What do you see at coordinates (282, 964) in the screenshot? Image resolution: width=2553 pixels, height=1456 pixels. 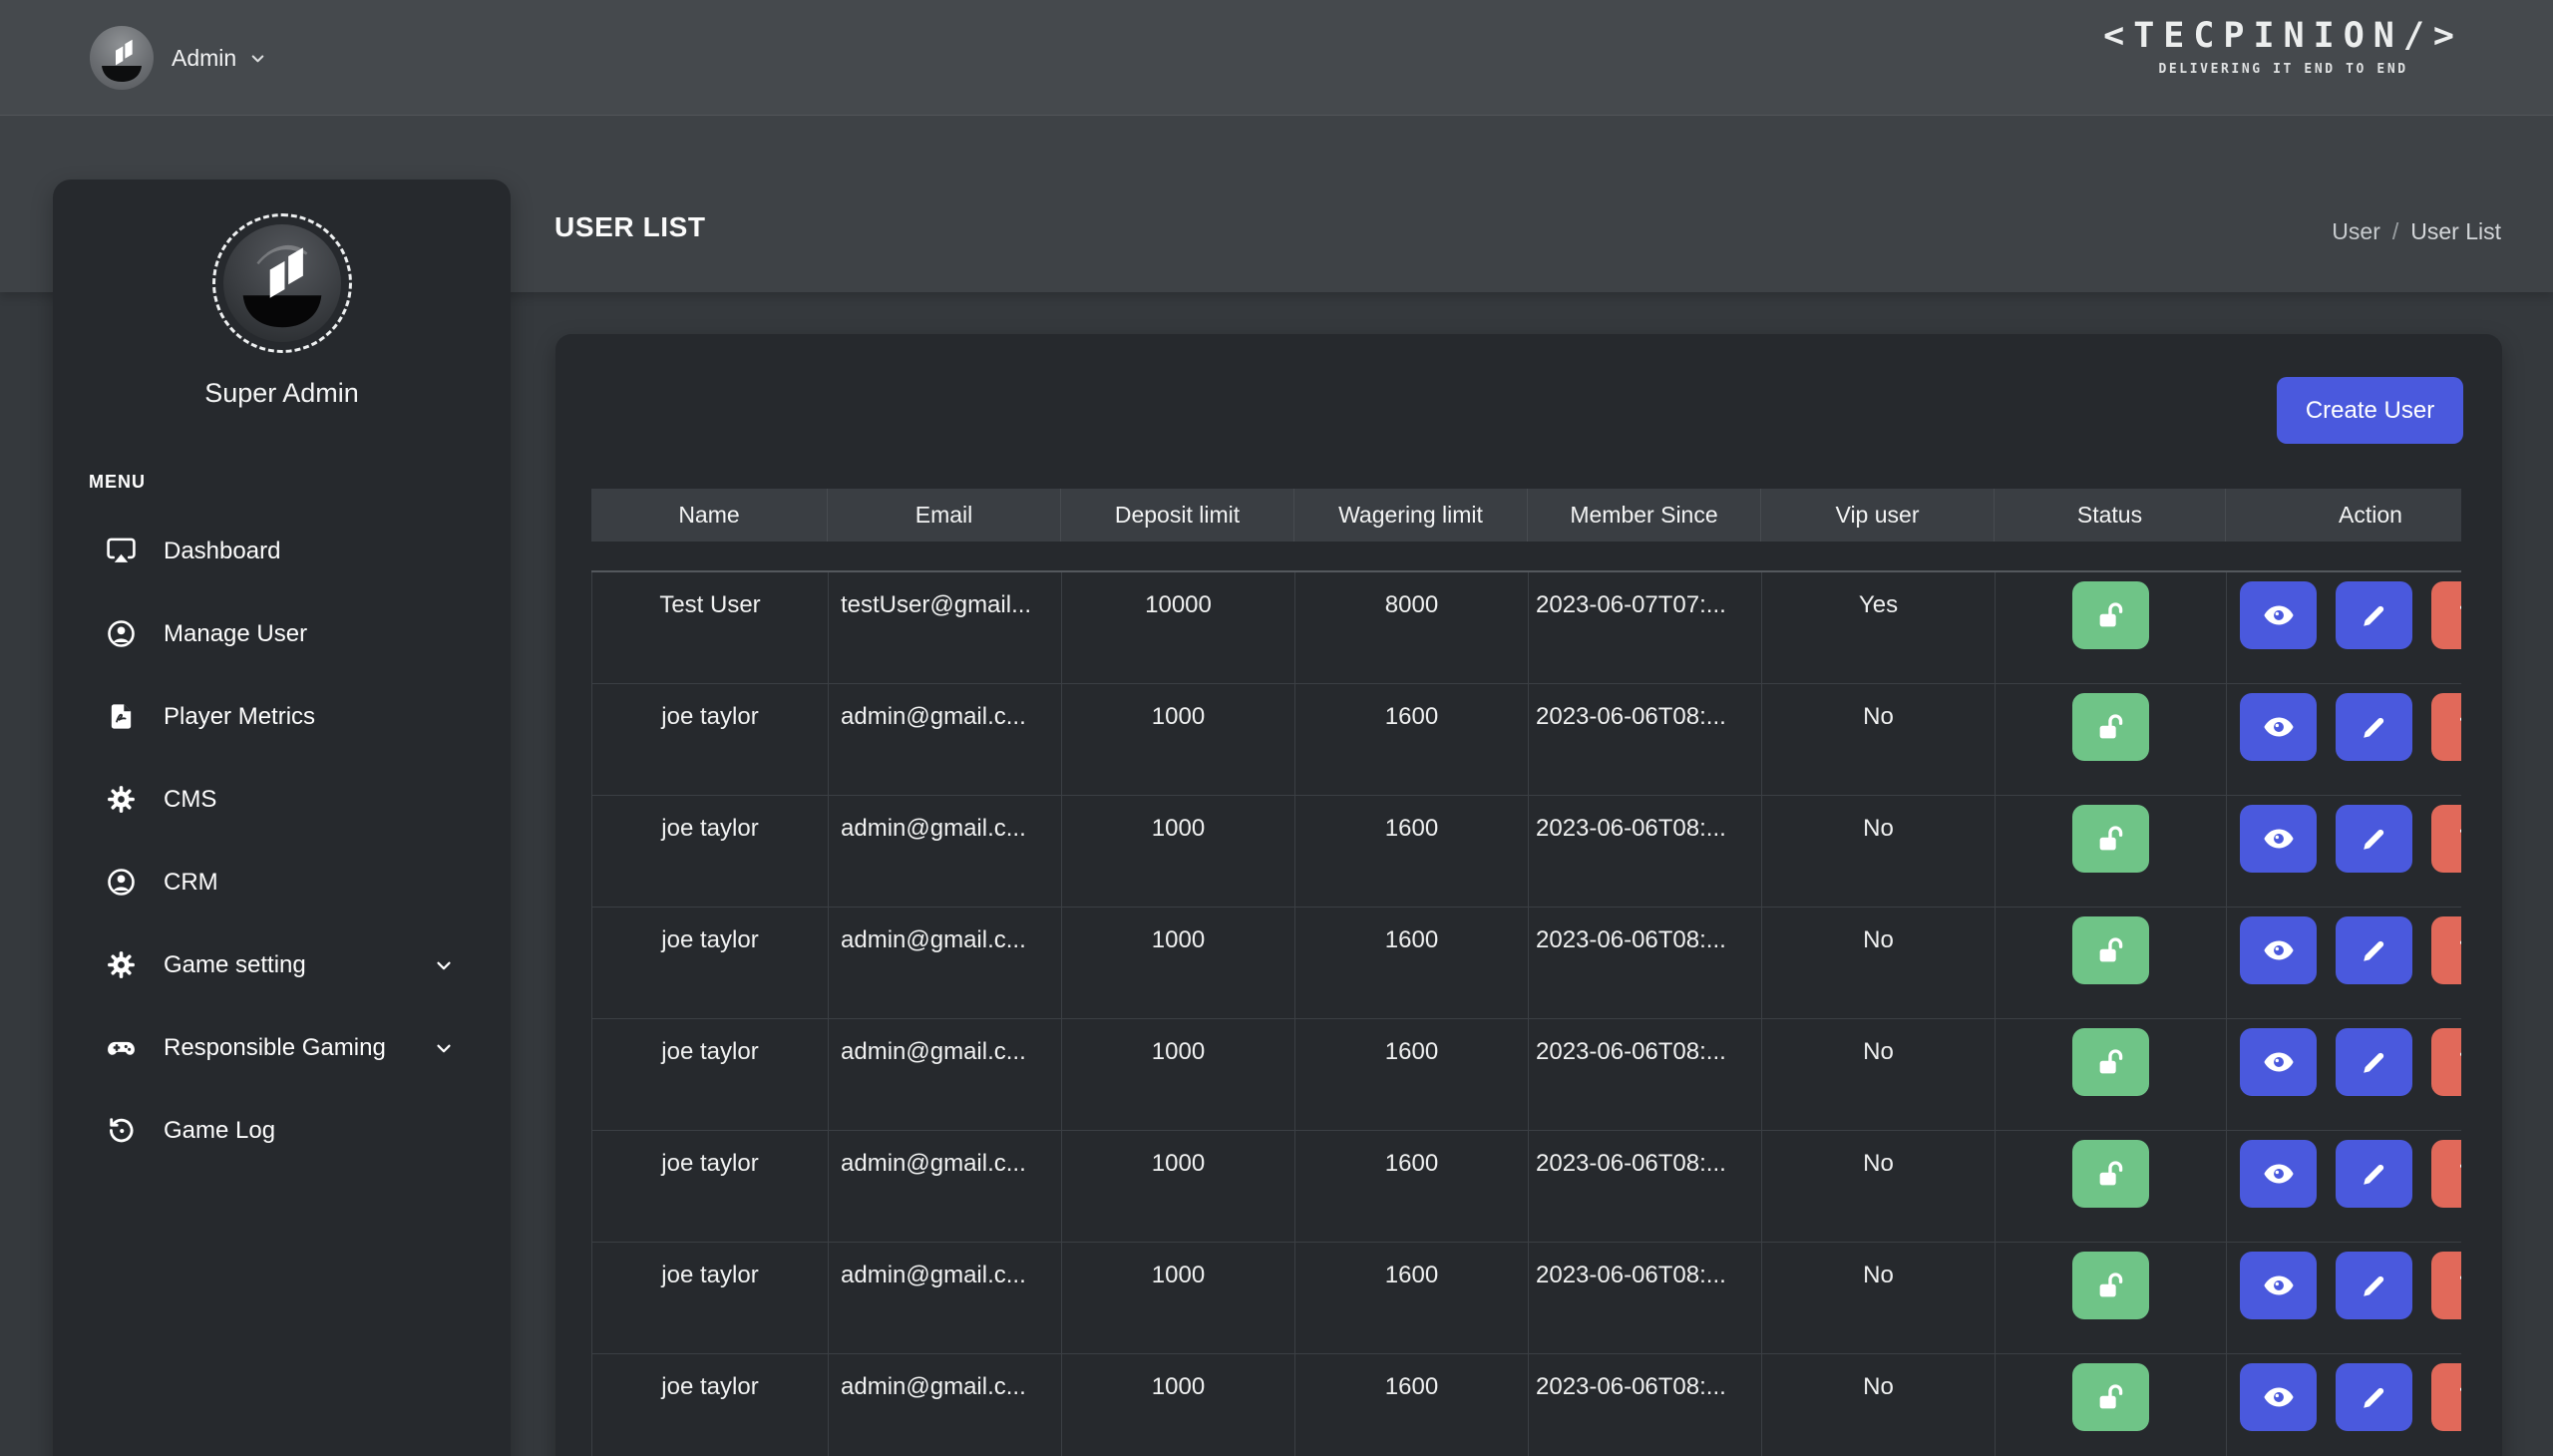 I see `sidebar-item-game-setting: Game setting` at bounding box center [282, 964].